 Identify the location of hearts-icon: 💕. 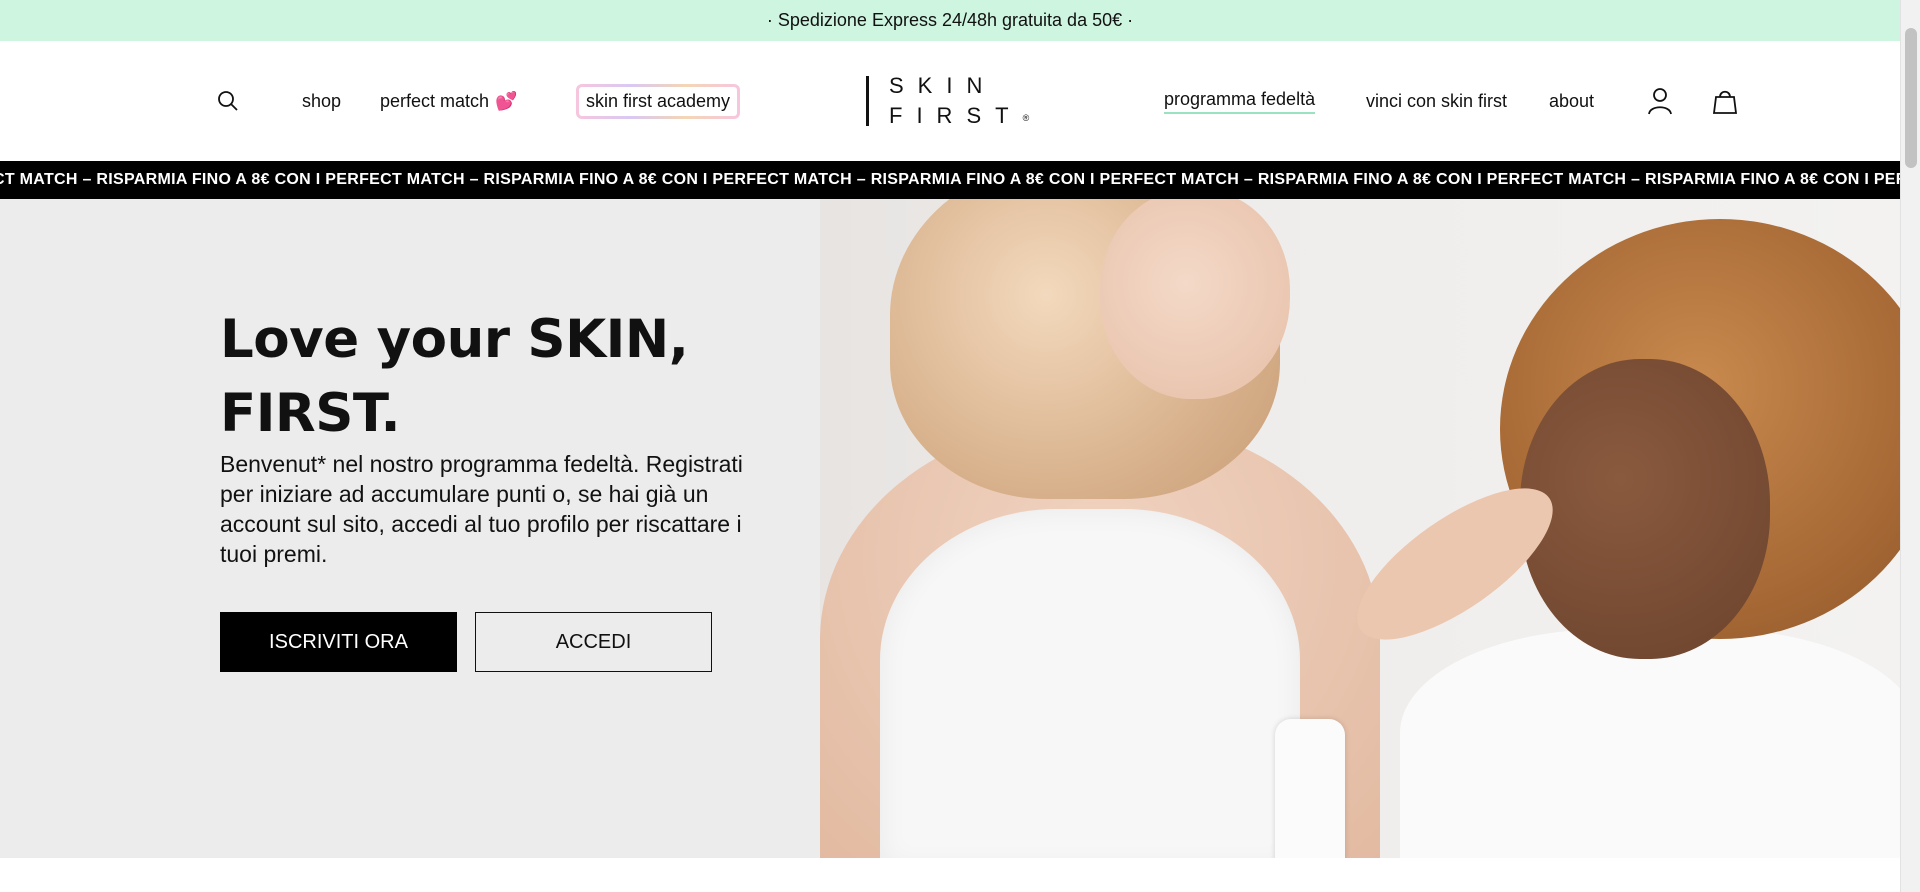
(506, 100).